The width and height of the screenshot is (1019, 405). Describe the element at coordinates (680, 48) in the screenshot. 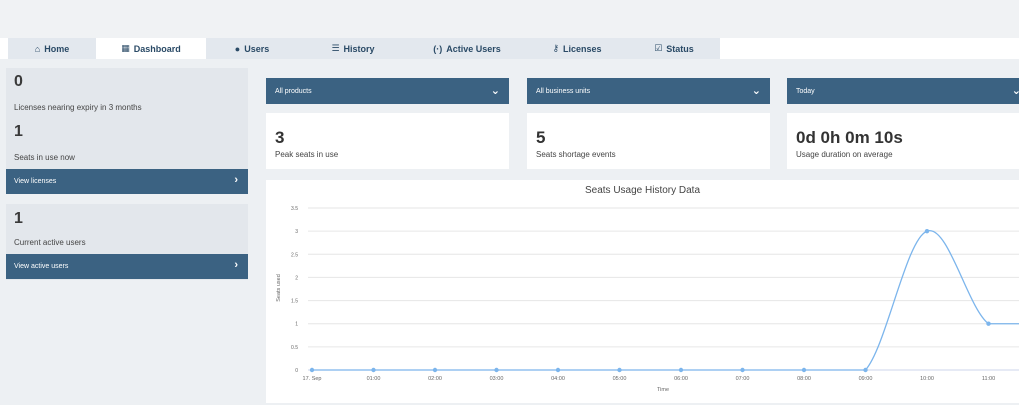

I see `tab-label: Status` at that location.